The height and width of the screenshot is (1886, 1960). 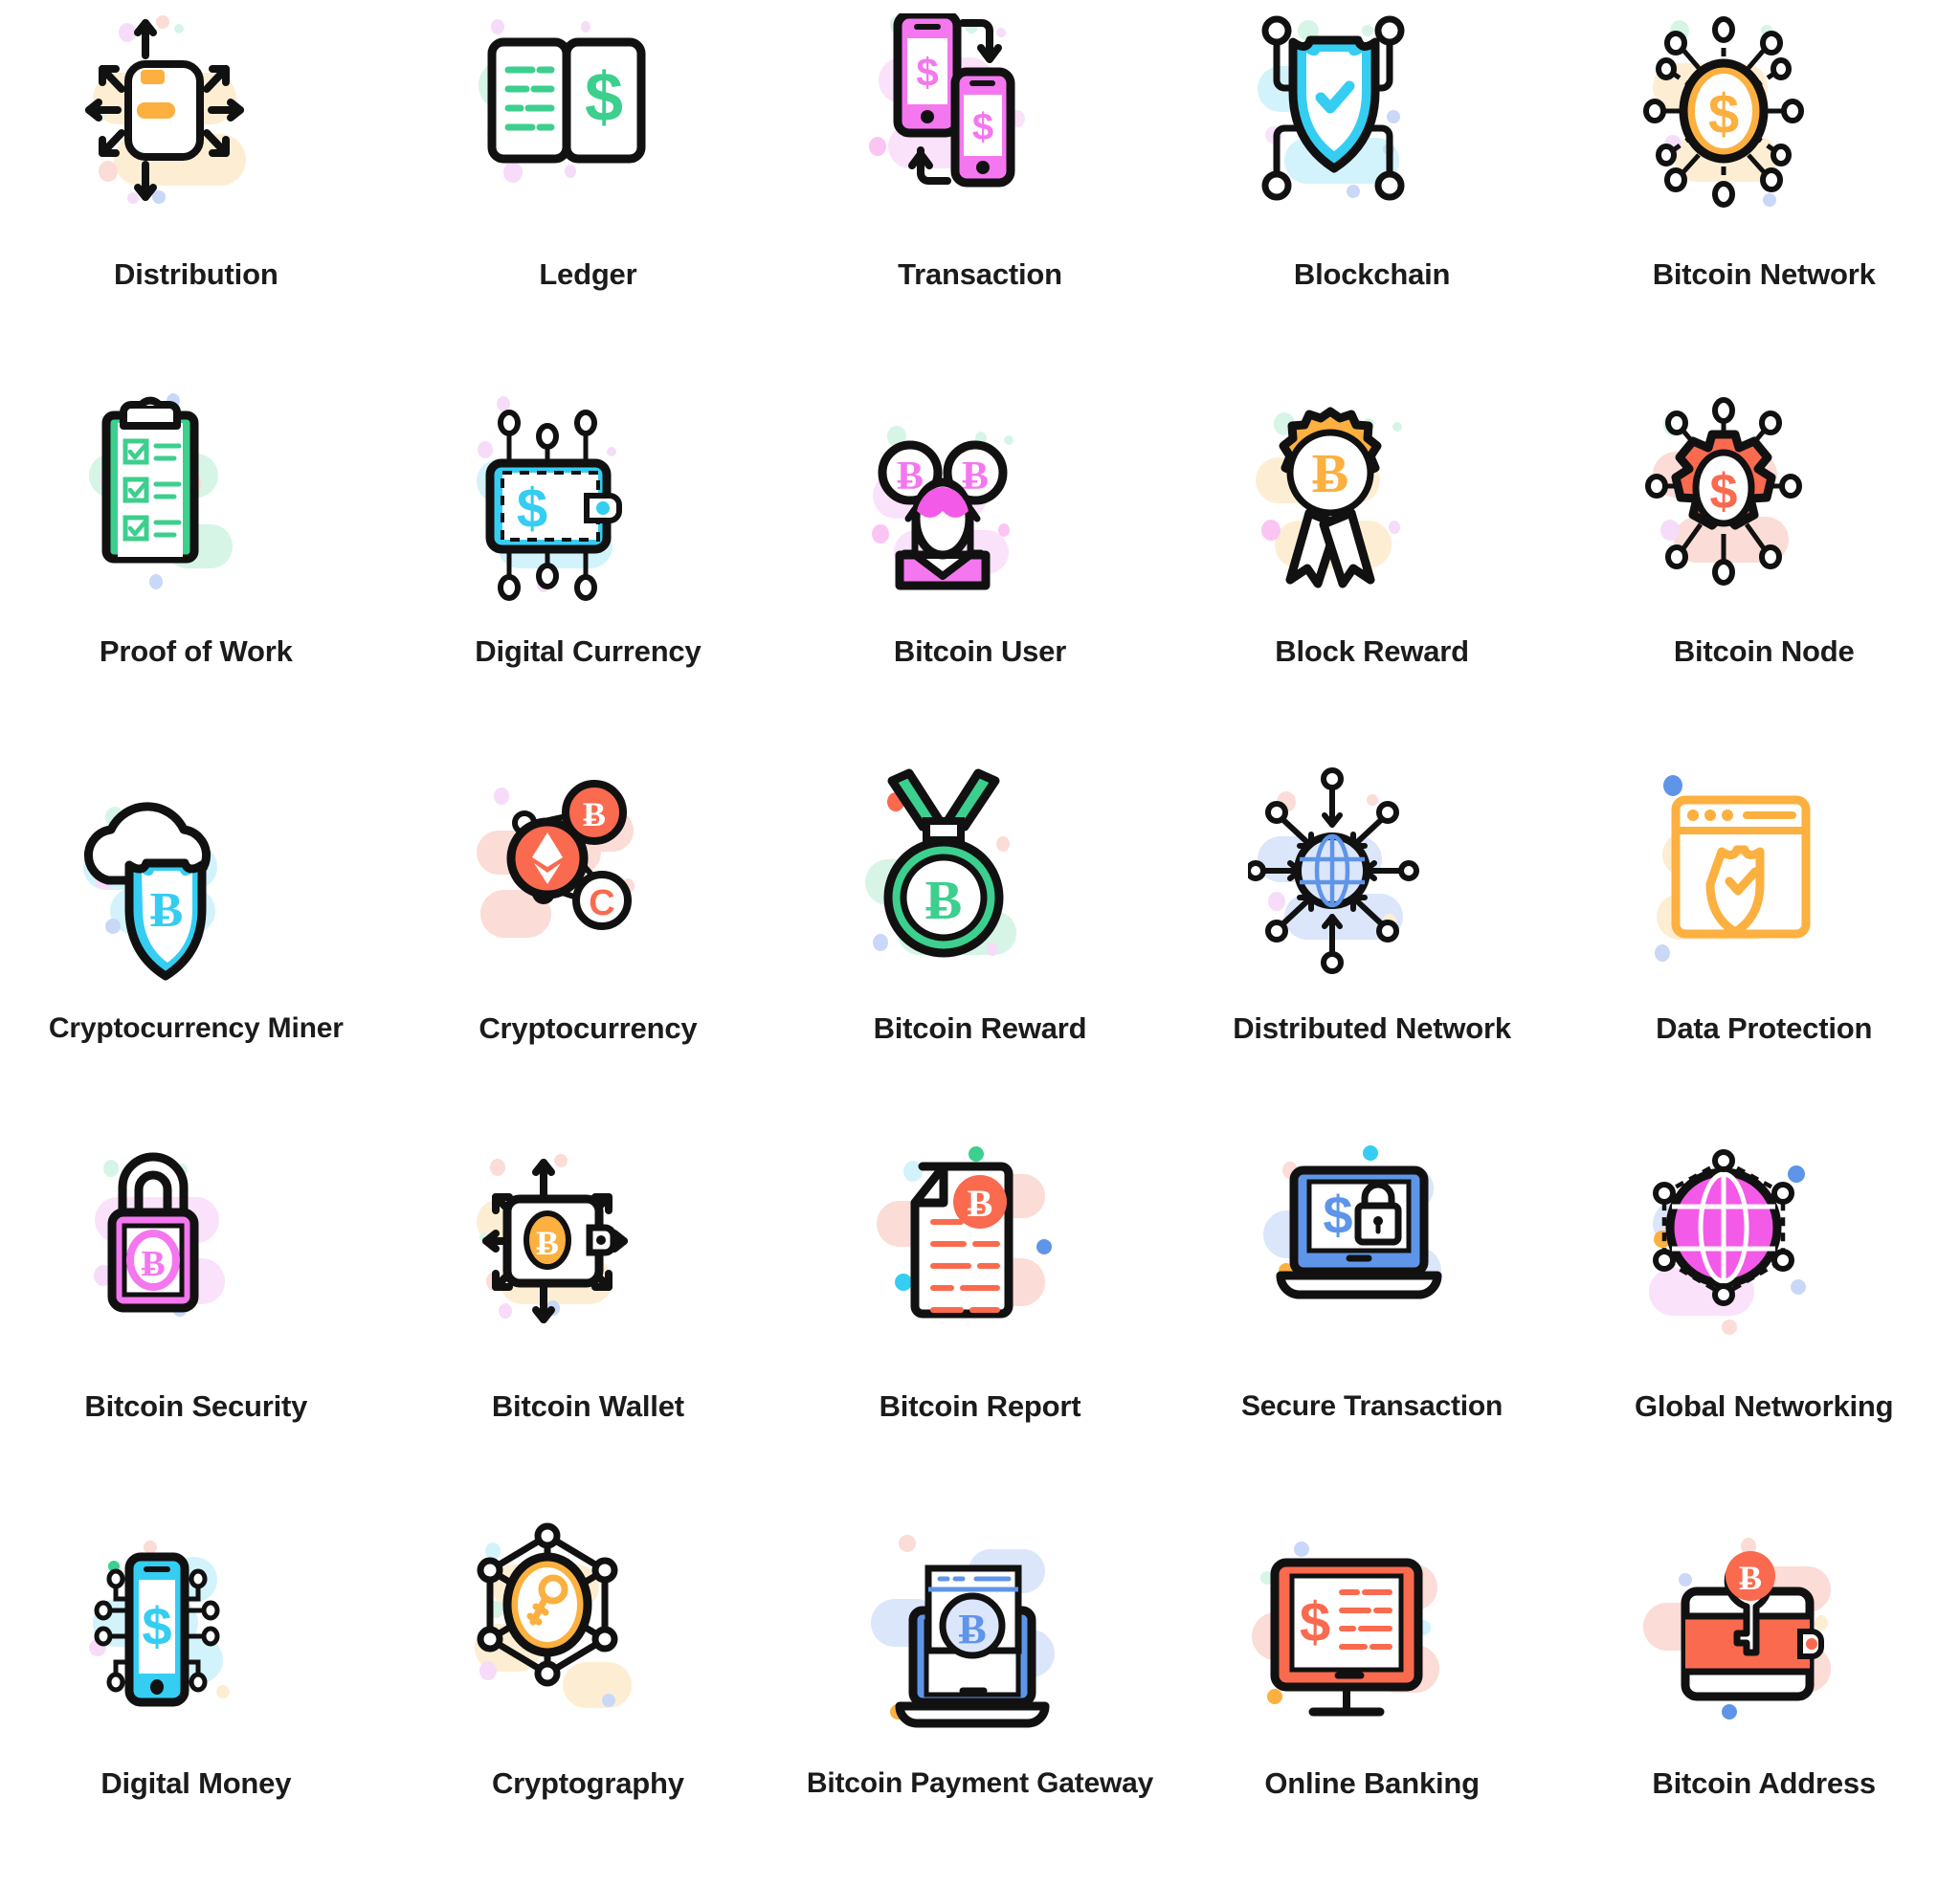 I want to click on data-protection-icon, so click(x=1764, y=887).